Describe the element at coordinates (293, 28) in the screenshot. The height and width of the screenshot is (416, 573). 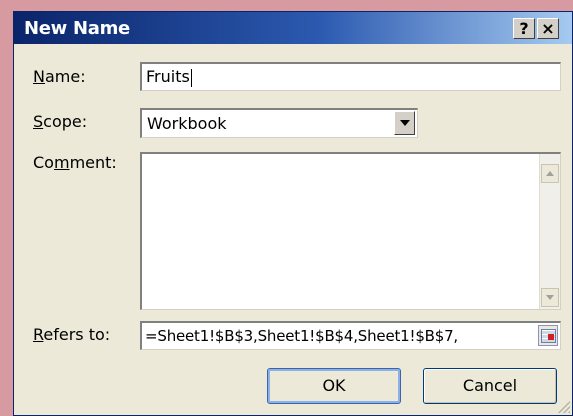
I see `title-bar: New Name ? ×` at that location.